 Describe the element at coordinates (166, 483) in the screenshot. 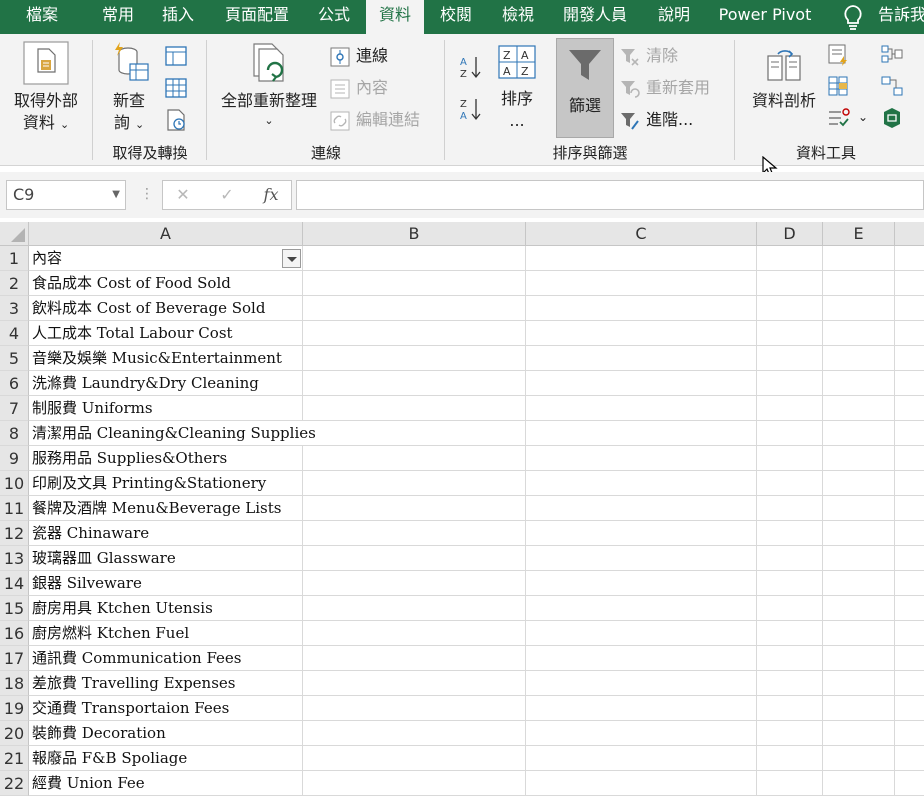

I see `cell-a: 印刷及文具 Printing&Stationery` at that location.